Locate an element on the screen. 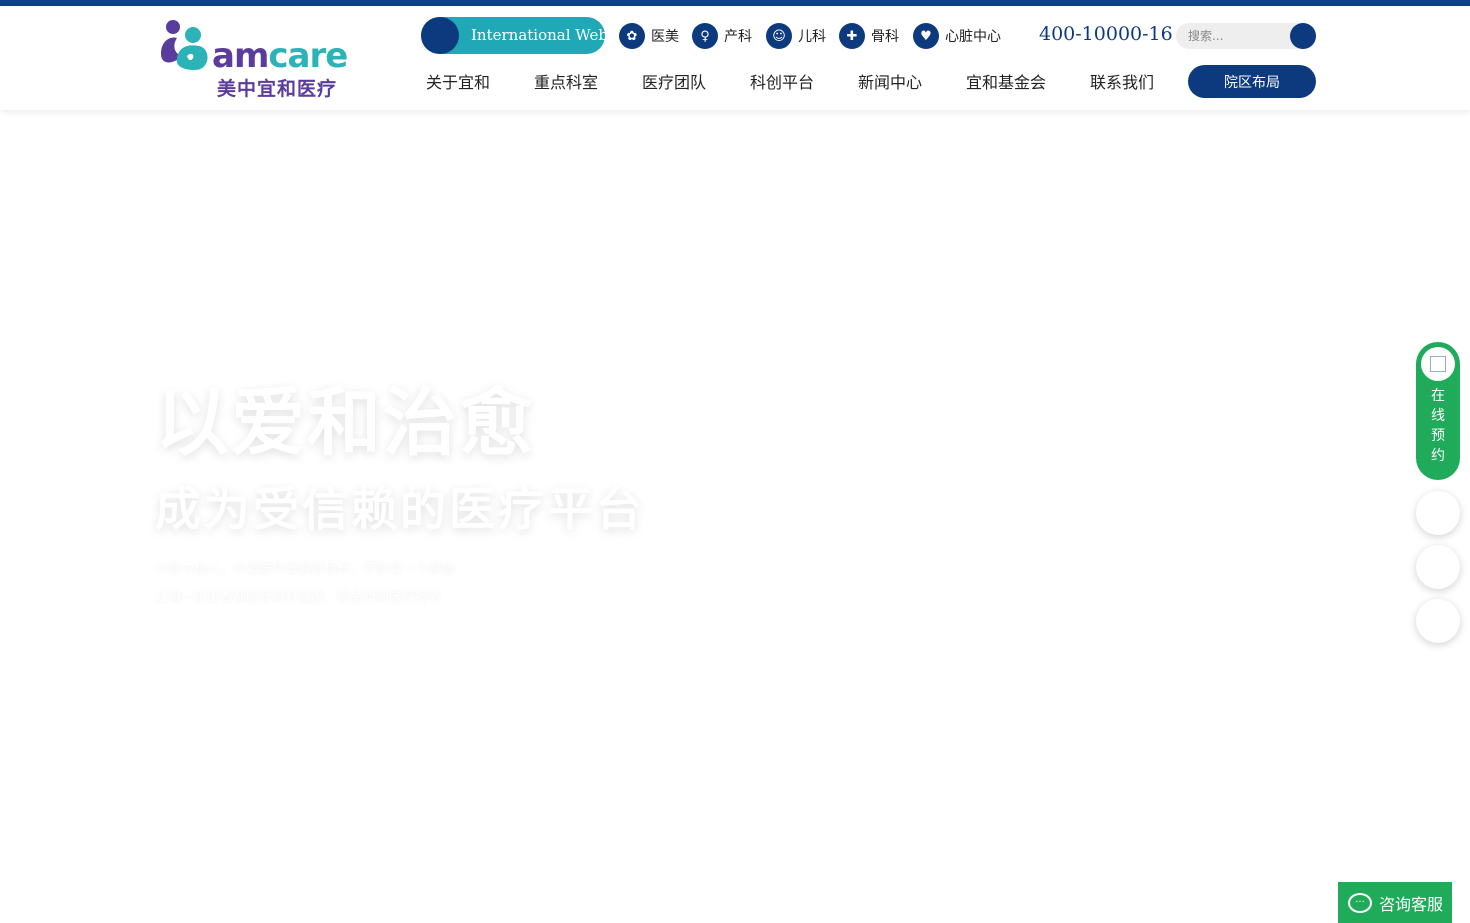  international-web-button: International Web is located at coordinates (514, 35).